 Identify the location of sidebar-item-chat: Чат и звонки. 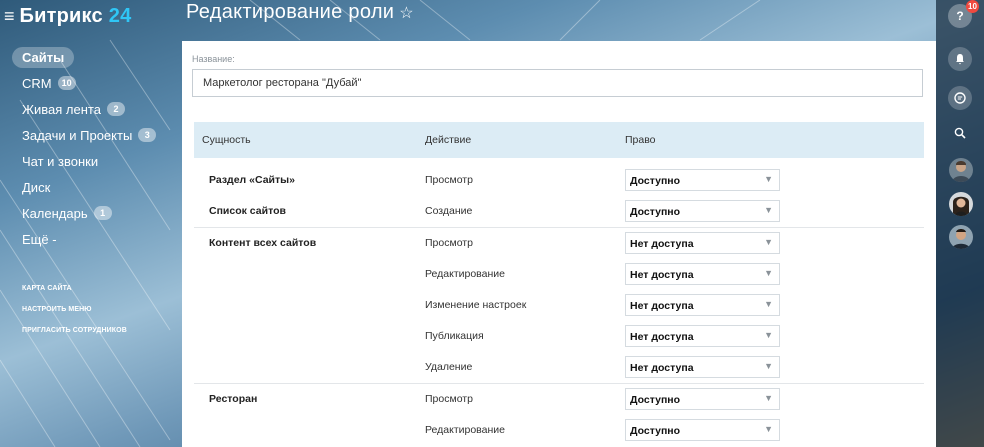
(90, 161).